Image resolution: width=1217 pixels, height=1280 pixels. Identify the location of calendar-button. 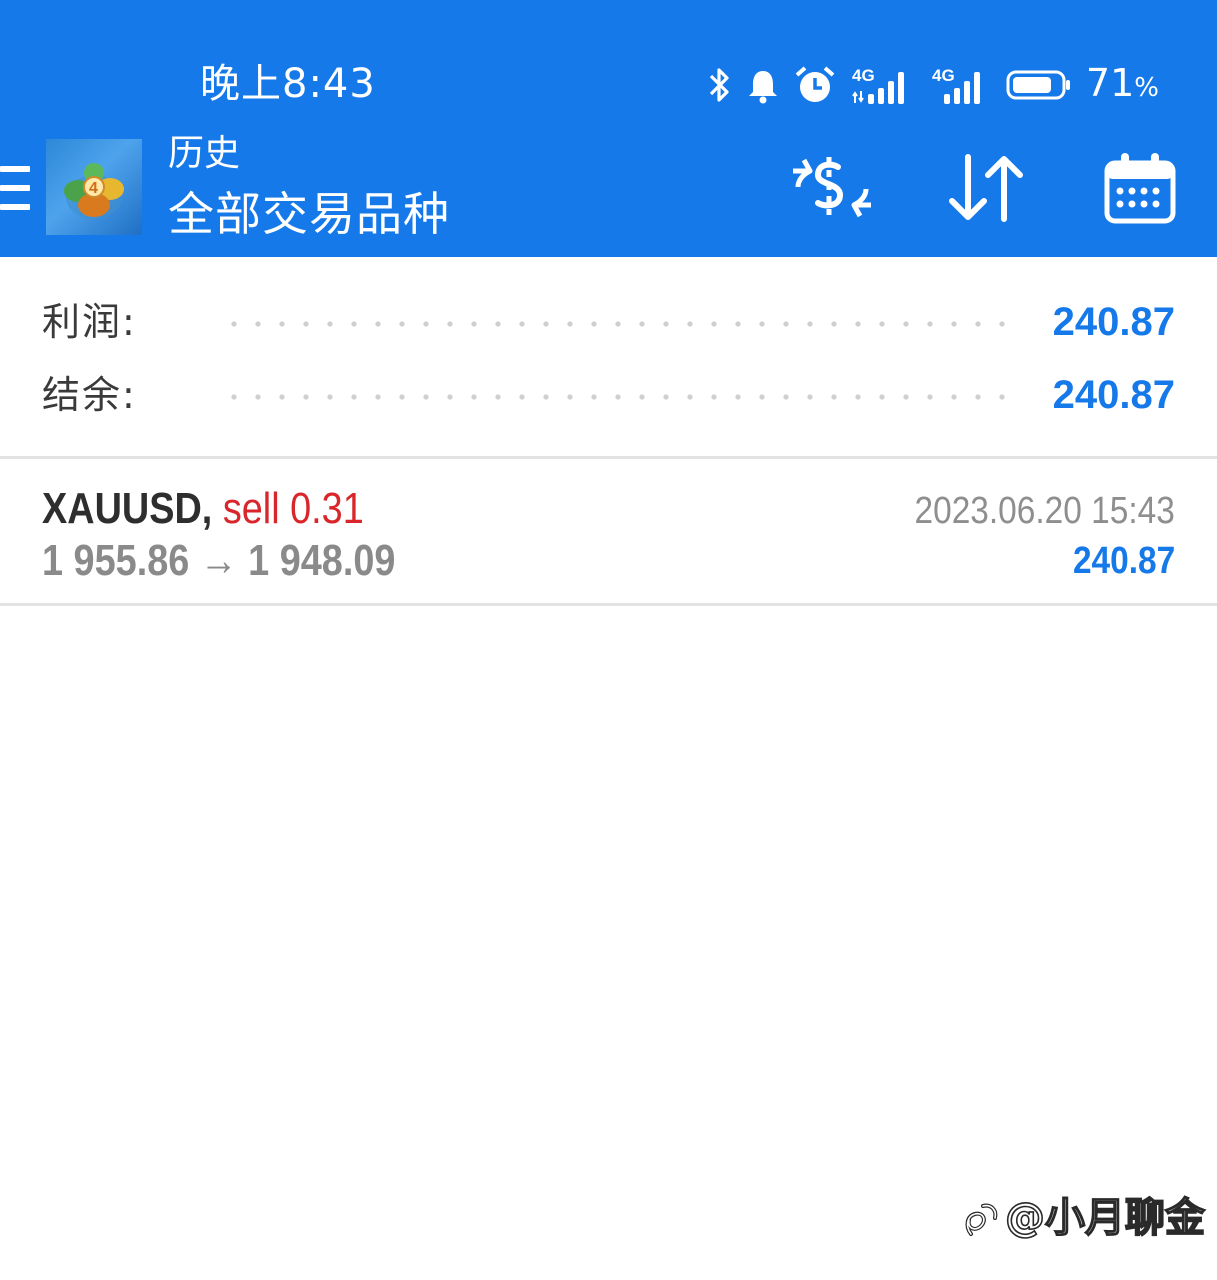
(1140, 188).